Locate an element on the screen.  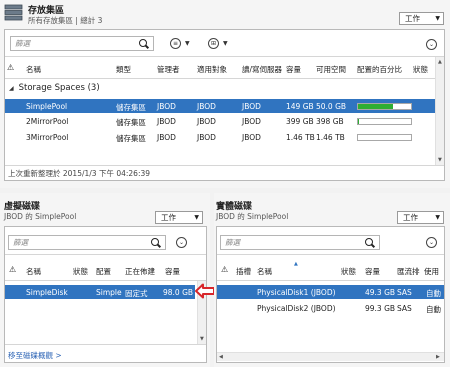
pool-panel-subtitle: 所有存放集區 | 總計 3 is located at coordinates (65, 20).